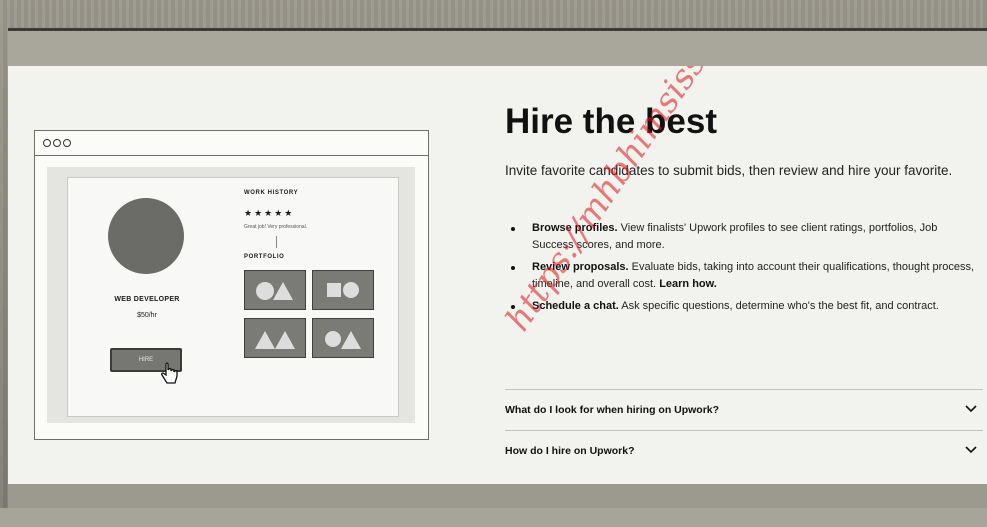  I want to click on avatar, so click(146, 236).